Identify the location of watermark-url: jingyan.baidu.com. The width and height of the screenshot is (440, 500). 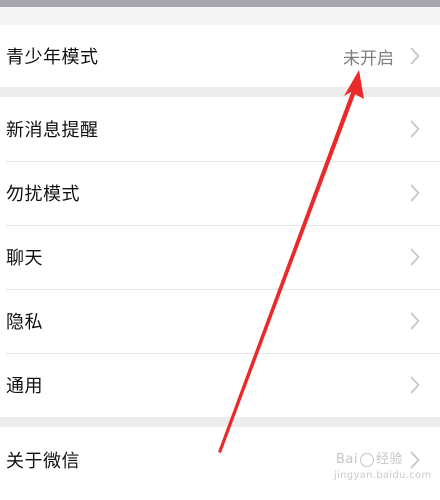
(383, 475).